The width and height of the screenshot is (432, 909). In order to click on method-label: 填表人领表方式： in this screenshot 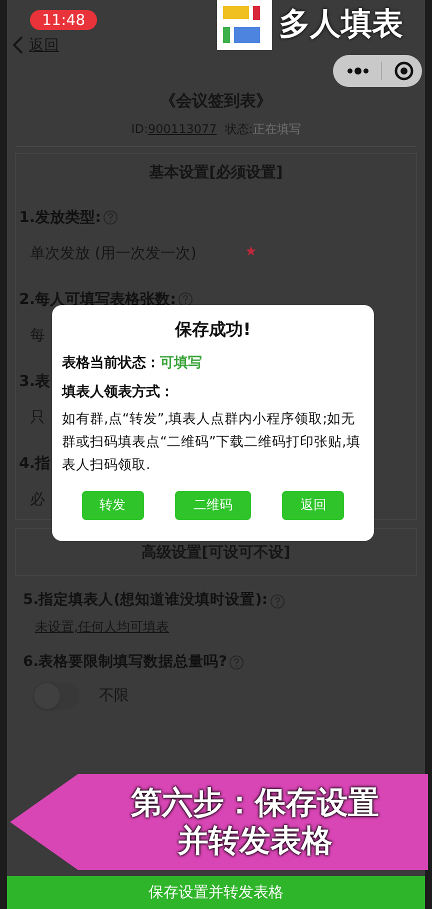, I will do `click(118, 392)`.